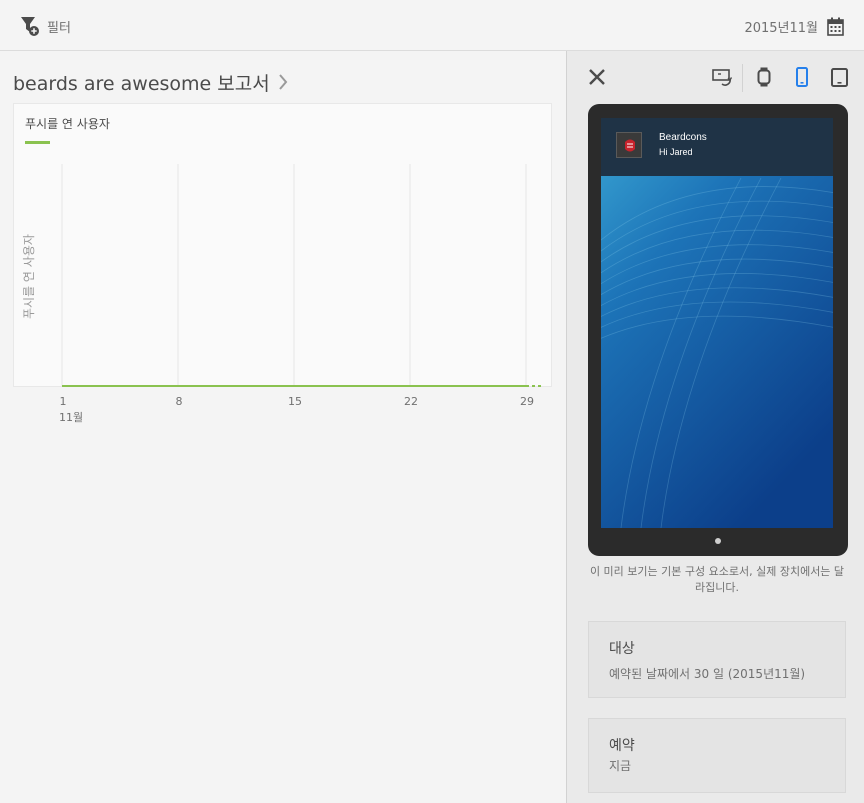  What do you see at coordinates (29, 276) in the screenshot?
I see `y-axis-label: 푸시를 연 사용자` at bounding box center [29, 276].